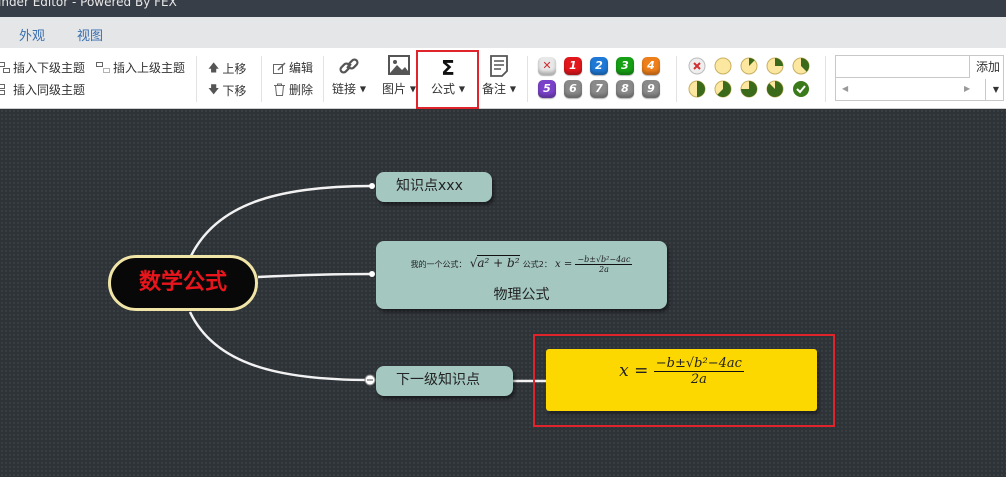  I want to click on topic-knowledge-point: 知识点xxx, so click(434, 187).